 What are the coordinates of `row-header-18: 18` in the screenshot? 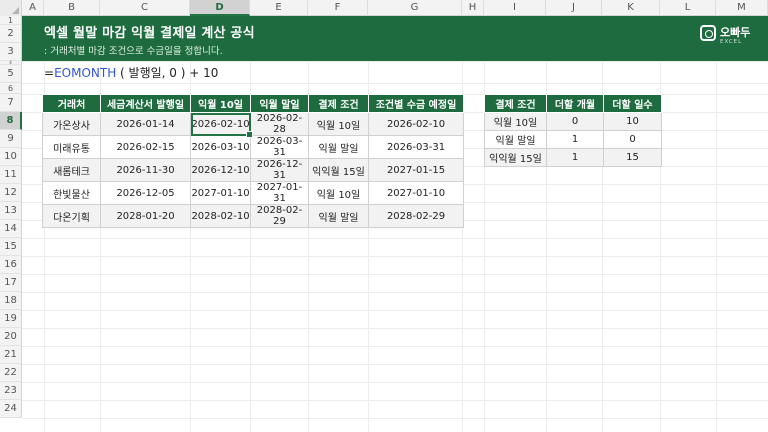 It's located at (11, 301).